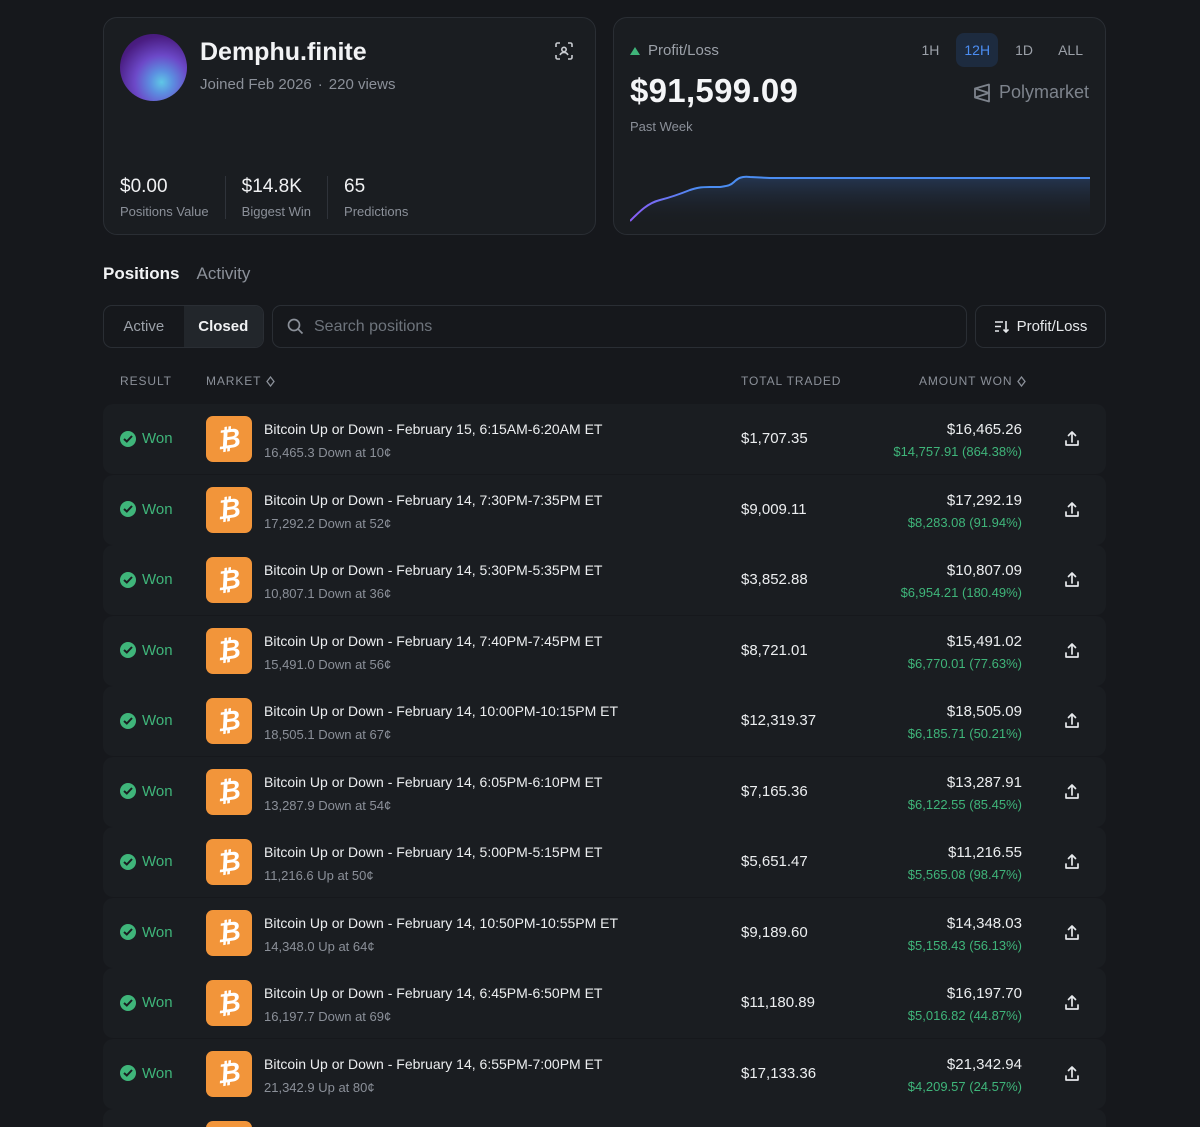 The height and width of the screenshot is (1127, 1200). Describe the element at coordinates (271, 381) in the screenshot. I see `sort-diamond-icon` at that location.